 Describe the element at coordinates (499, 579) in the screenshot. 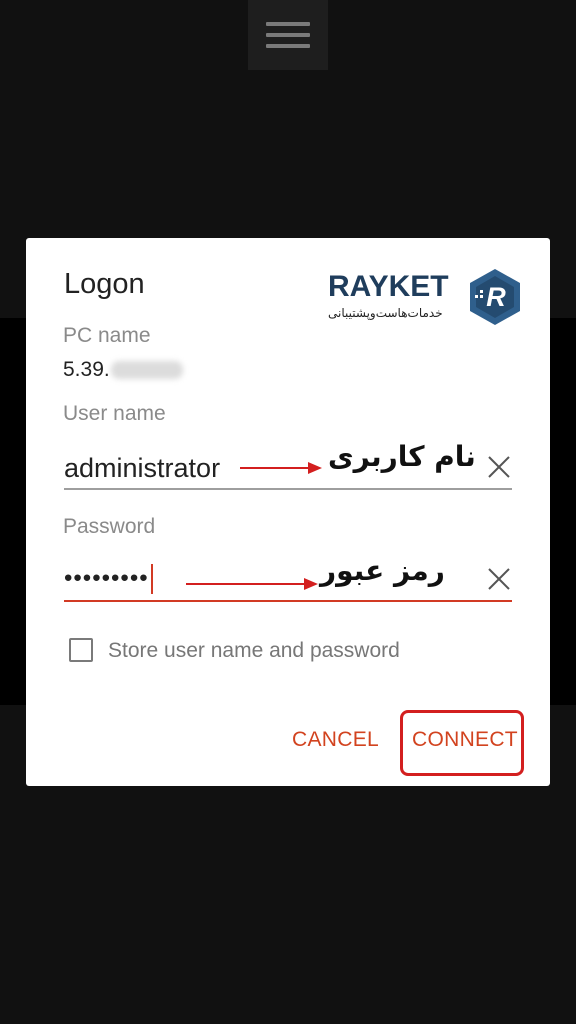

I see `clear-password-icon` at that location.